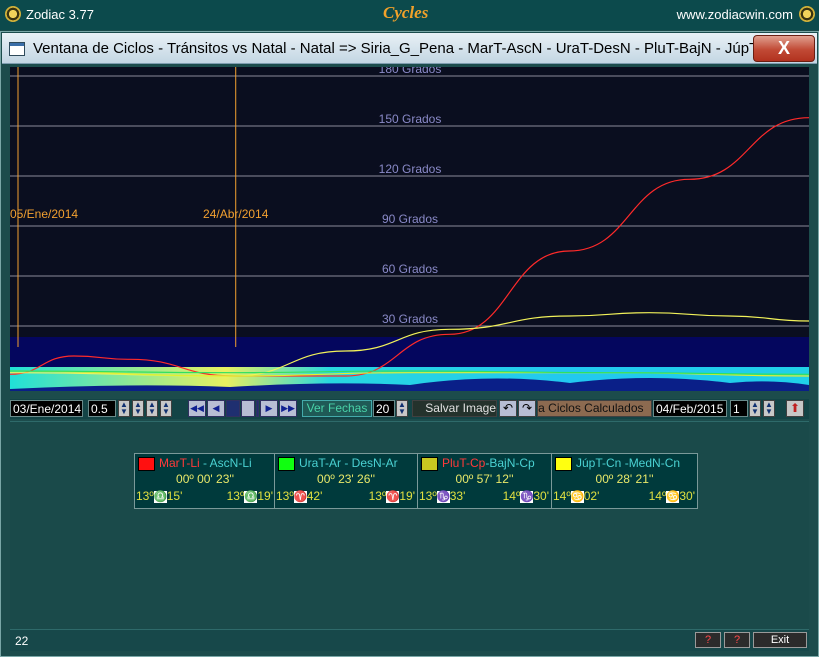  Describe the element at coordinates (102, 408) in the screenshot. I see `step-field: 0.5` at that location.